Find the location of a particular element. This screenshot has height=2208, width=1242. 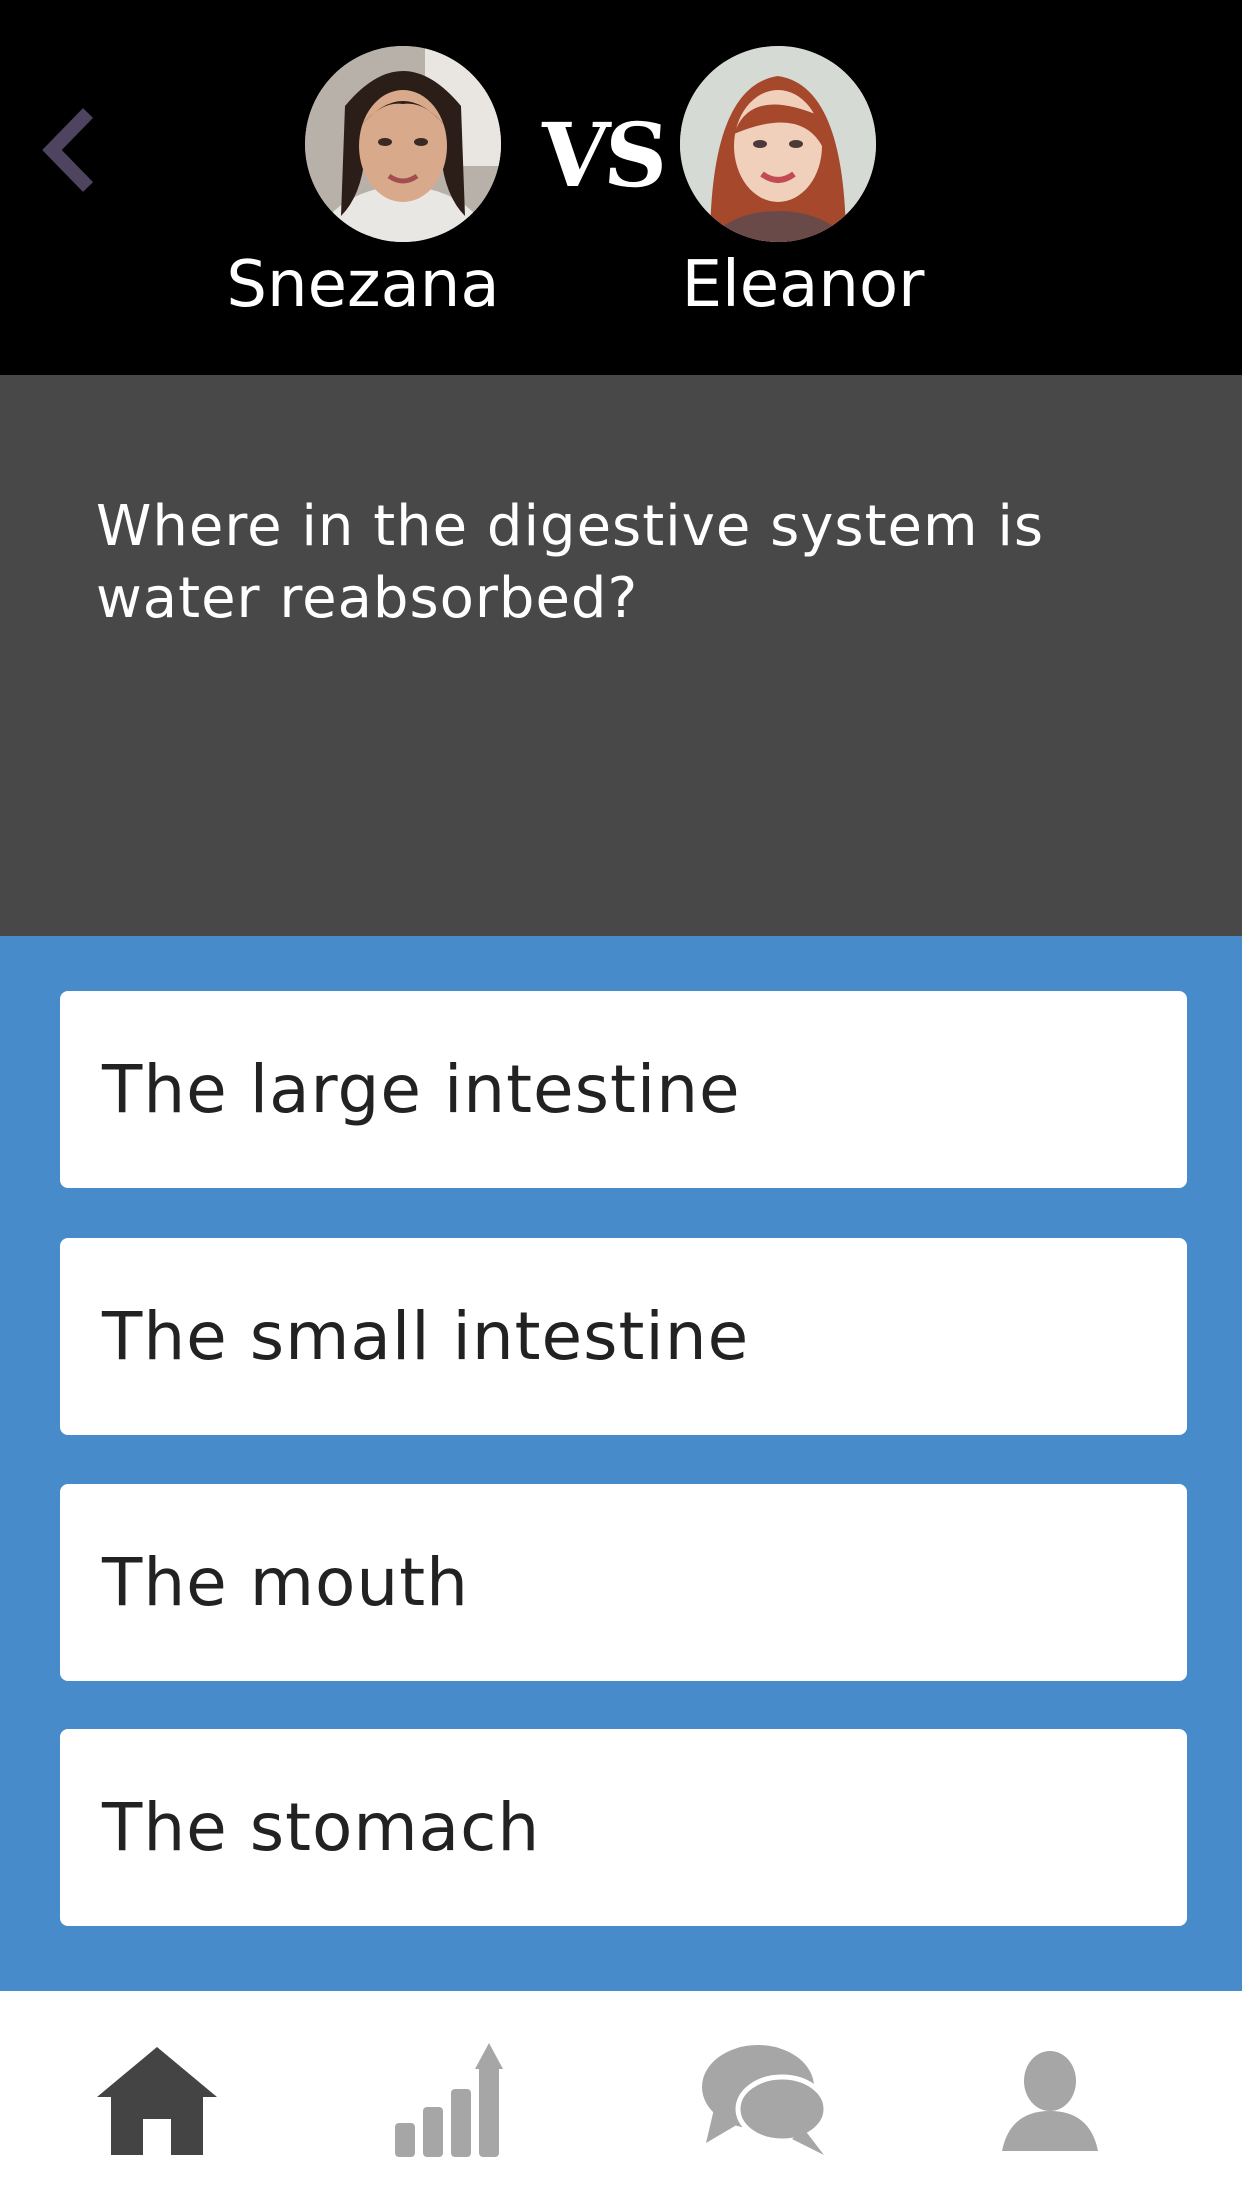

answer-option: The large intestine is located at coordinates (623, 1089).